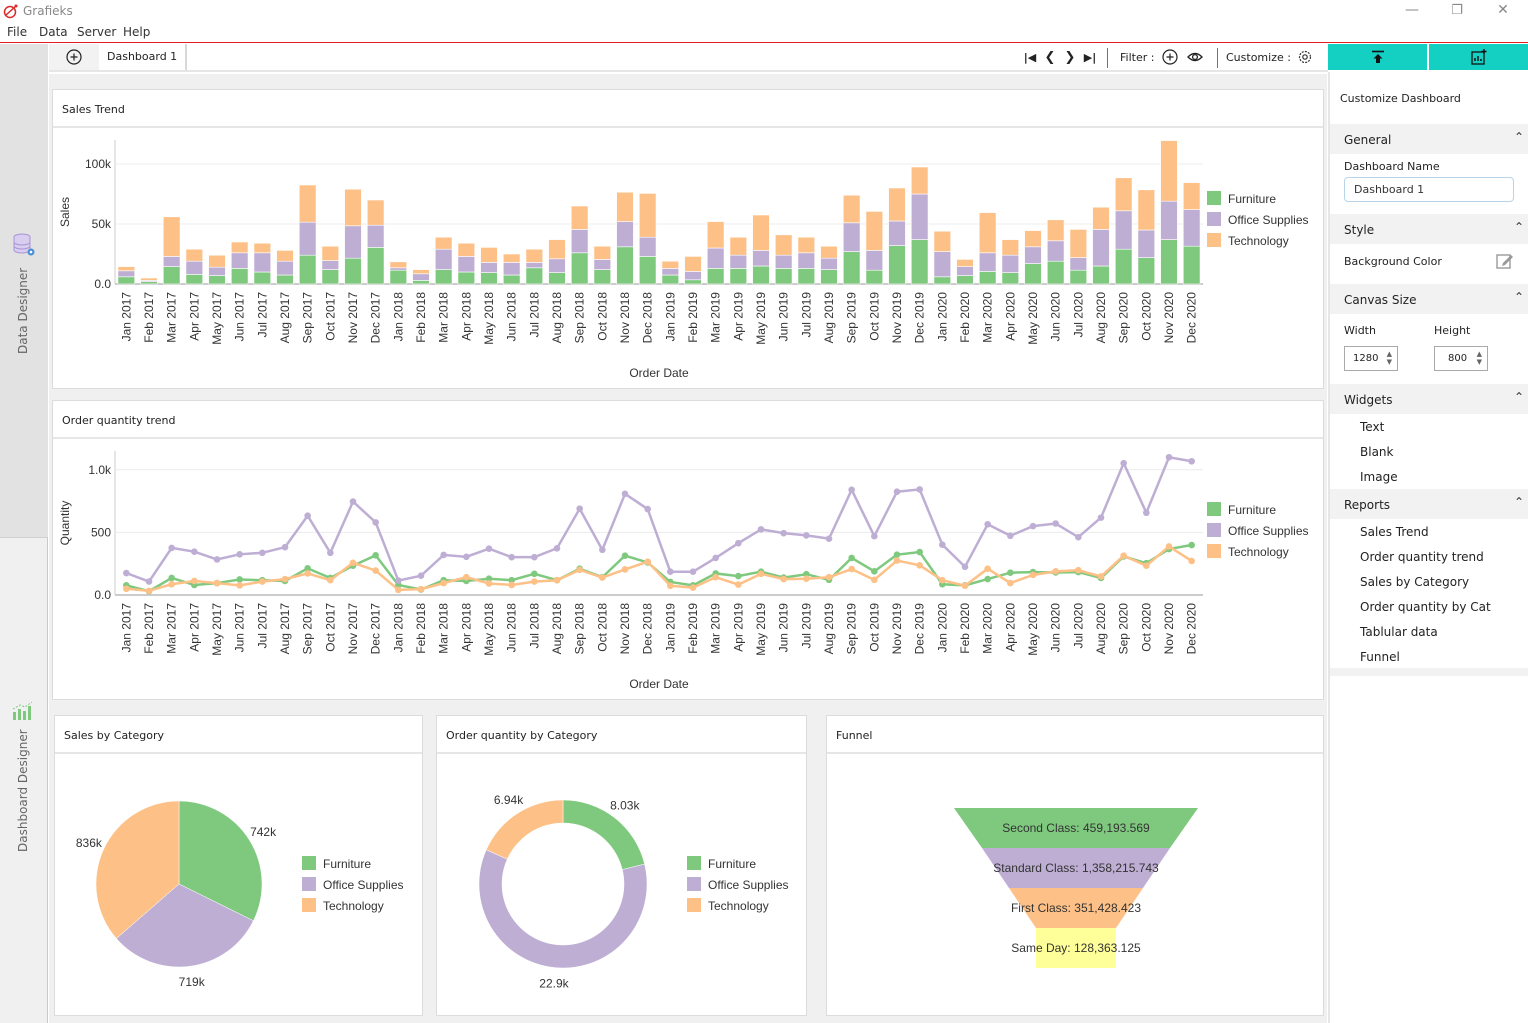 Image resolution: width=1528 pixels, height=1023 pixels. Describe the element at coordinates (1429, 139) in the screenshot. I see `section-general-header: General ⌃` at that location.